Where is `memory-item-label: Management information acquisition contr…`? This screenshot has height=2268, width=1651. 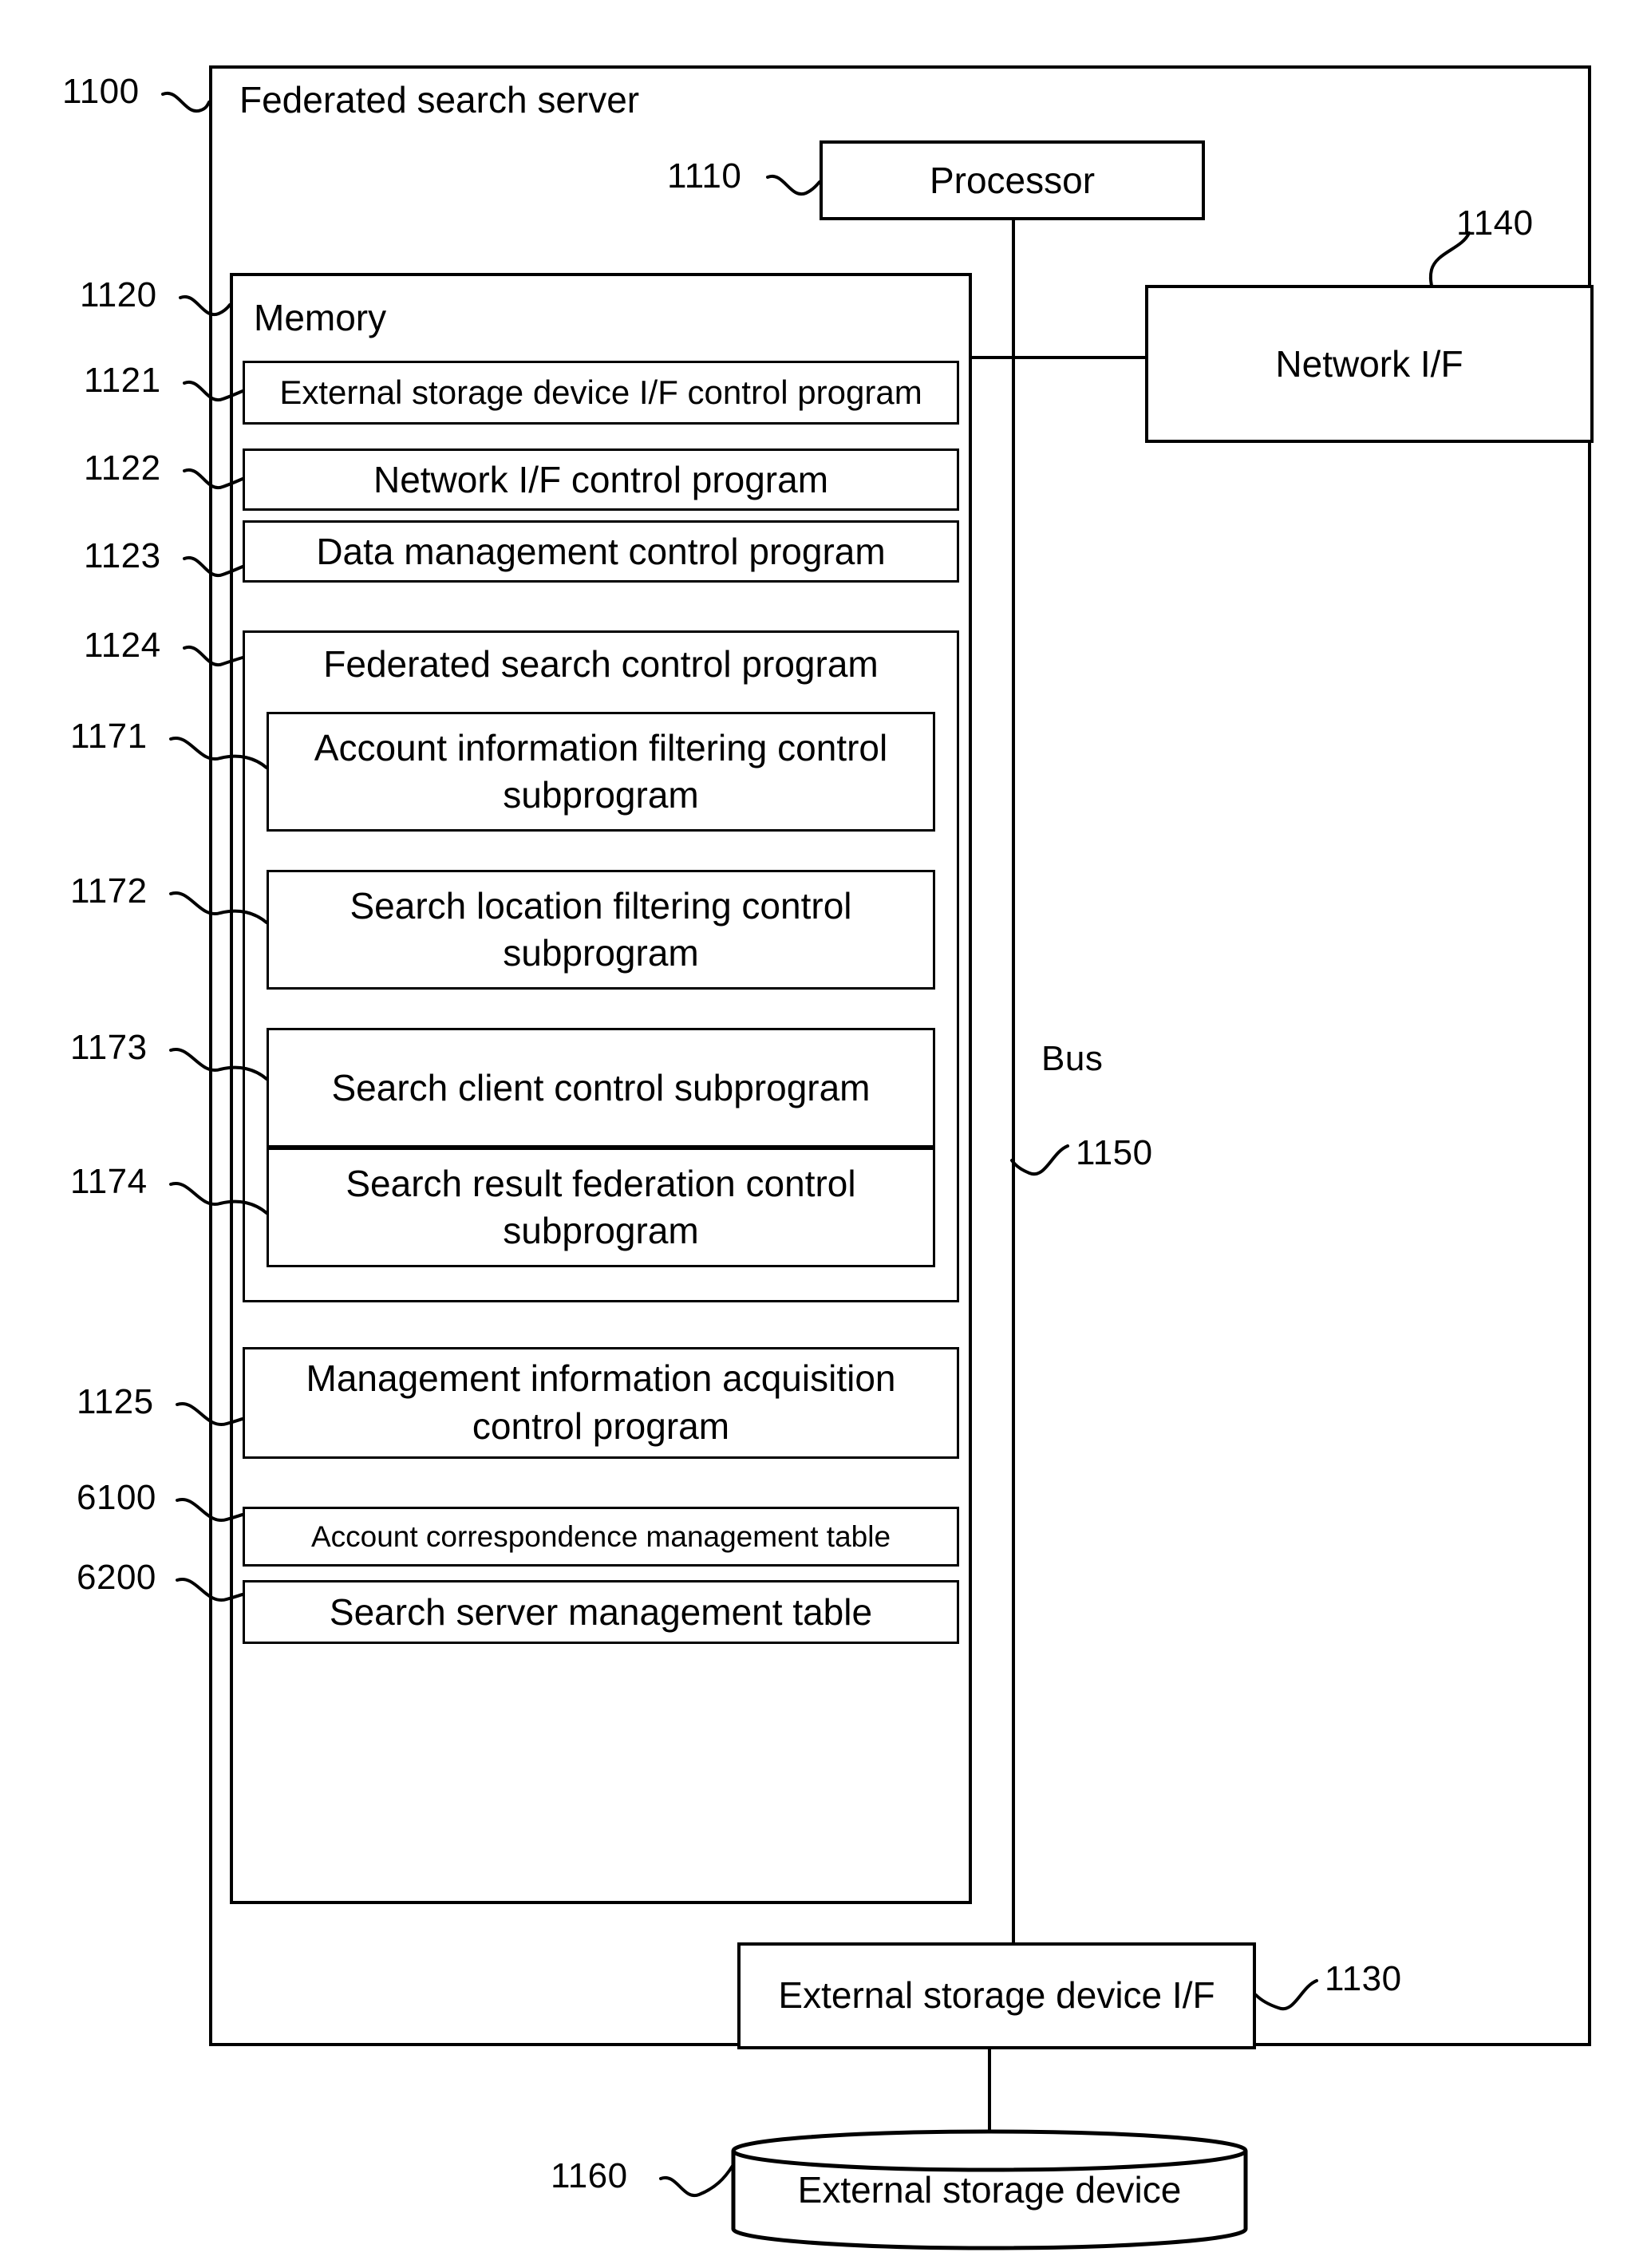
memory-item-label: Management information acquisition contr… is located at coordinates (601, 1402).